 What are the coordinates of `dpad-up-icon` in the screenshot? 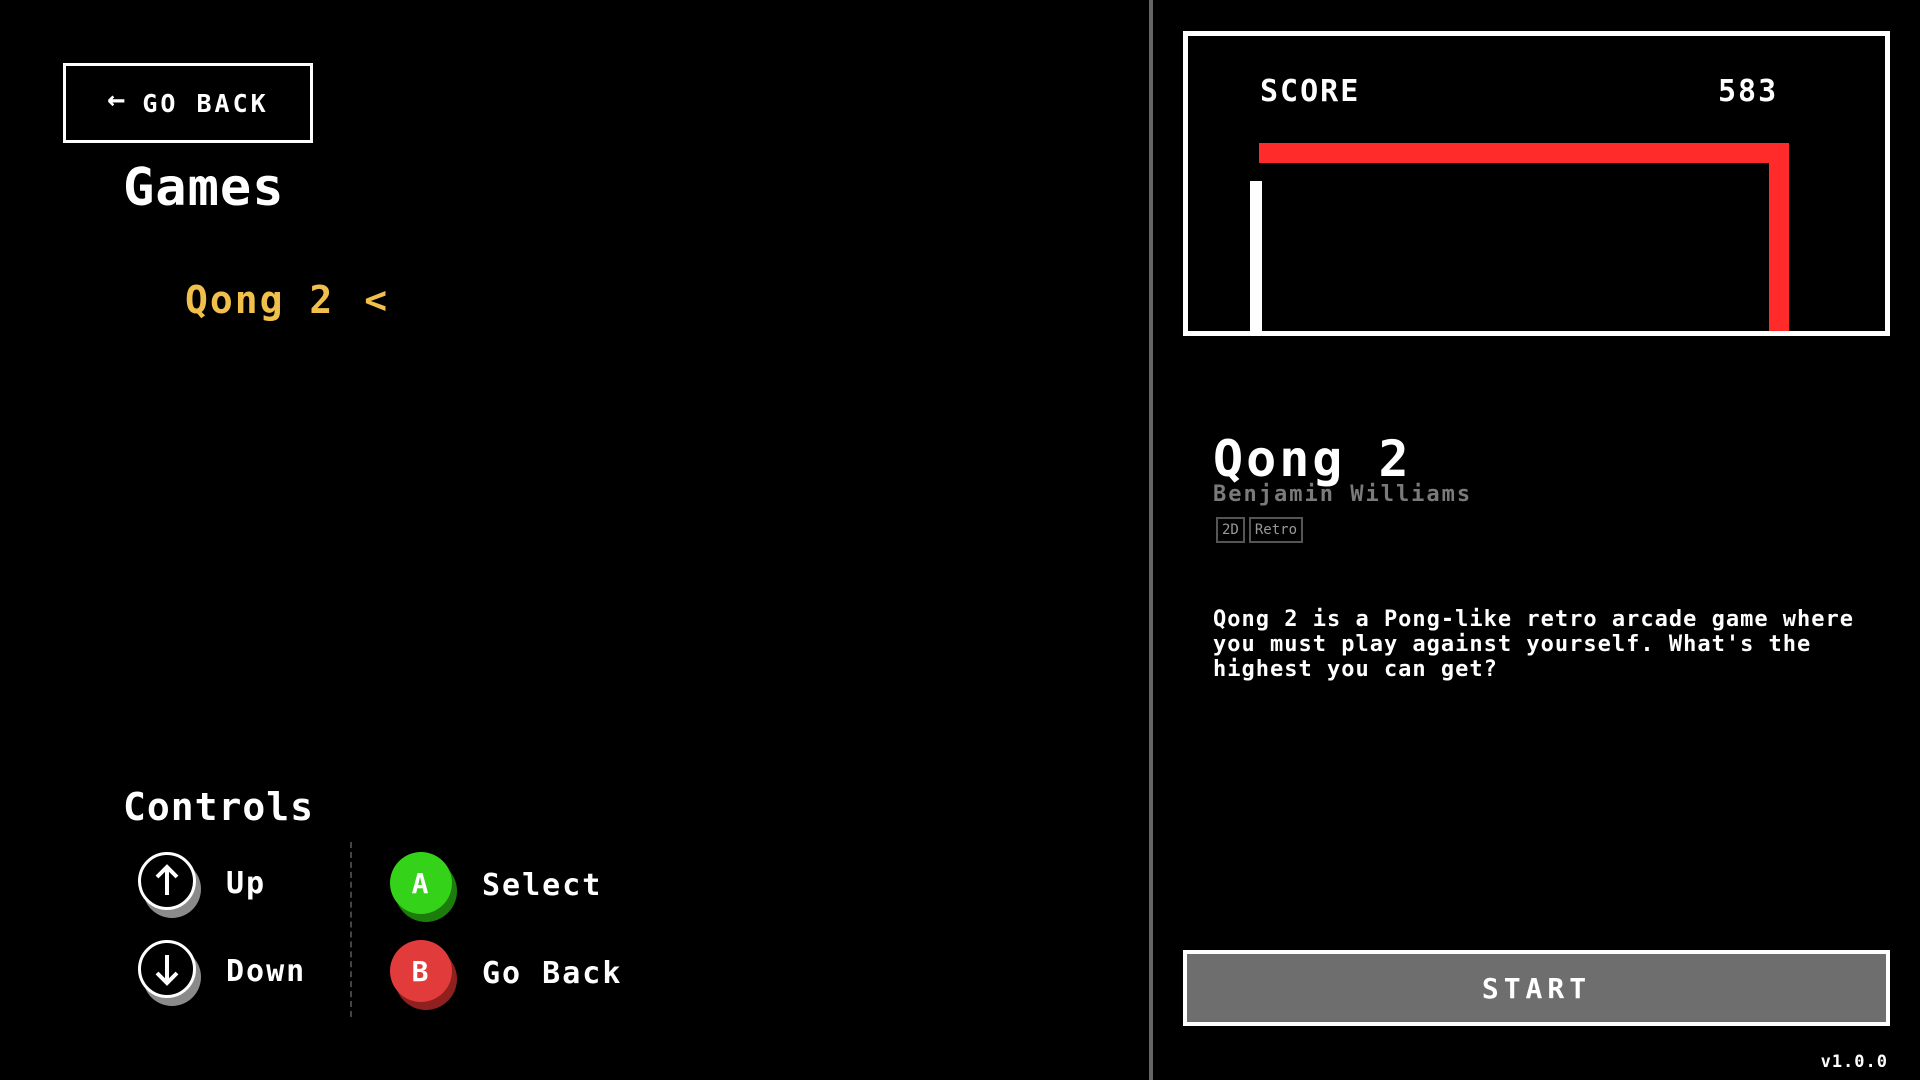 It's located at (169, 885).